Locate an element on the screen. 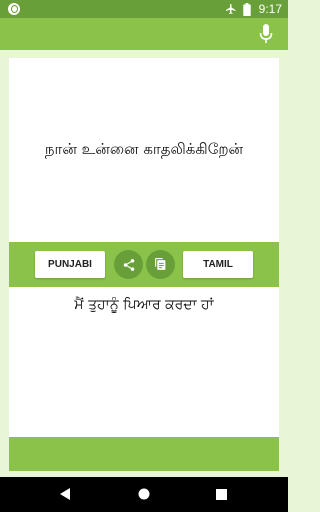 Image resolution: width=320 pixels, height=512 pixels. recent-apps-icon is located at coordinates (221, 494).